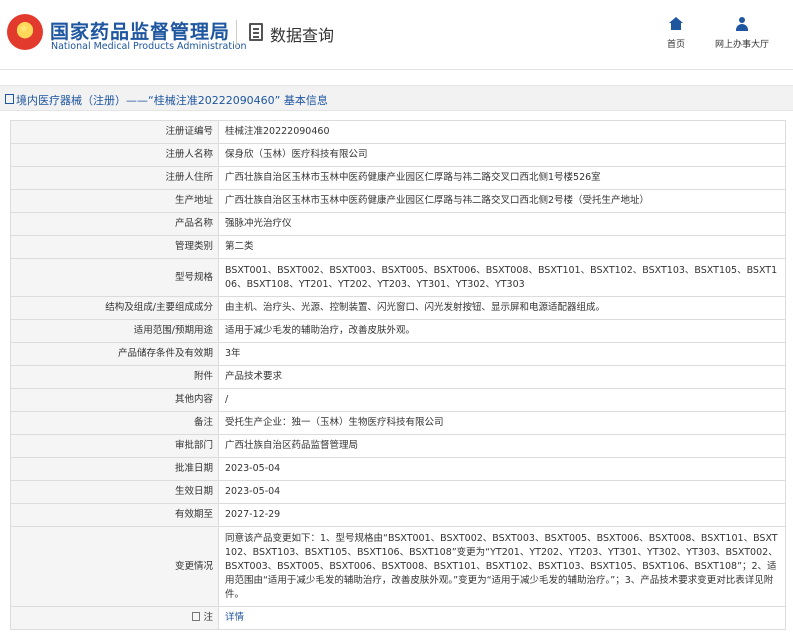 The width and height of the screenshot is (793, 639). Describe the element at coordinates (502, 423) in the screenshot. I see `field-value: 受托生产企业：独一（玉林）生物医疗科技有限公司` at that location.